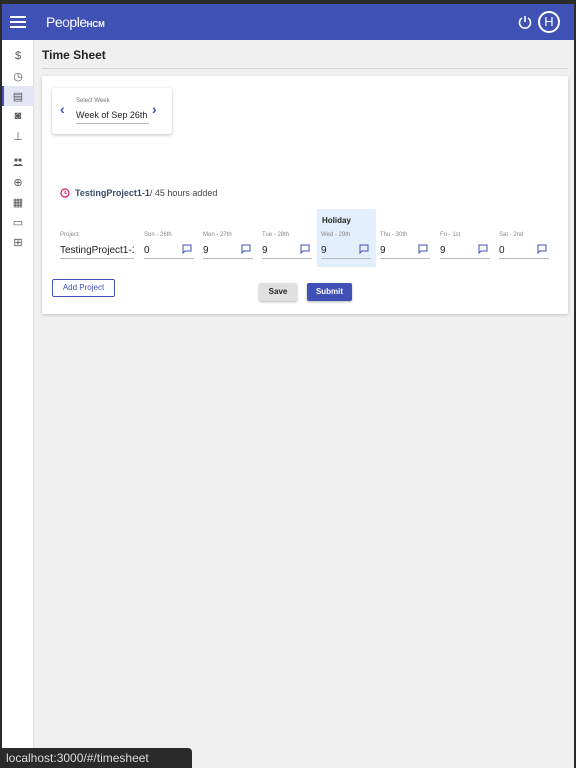  What do you see at coordinates (18, 76) in the screenshot?
I see `clock-icon: ◷` at bounding box center [18, 76].